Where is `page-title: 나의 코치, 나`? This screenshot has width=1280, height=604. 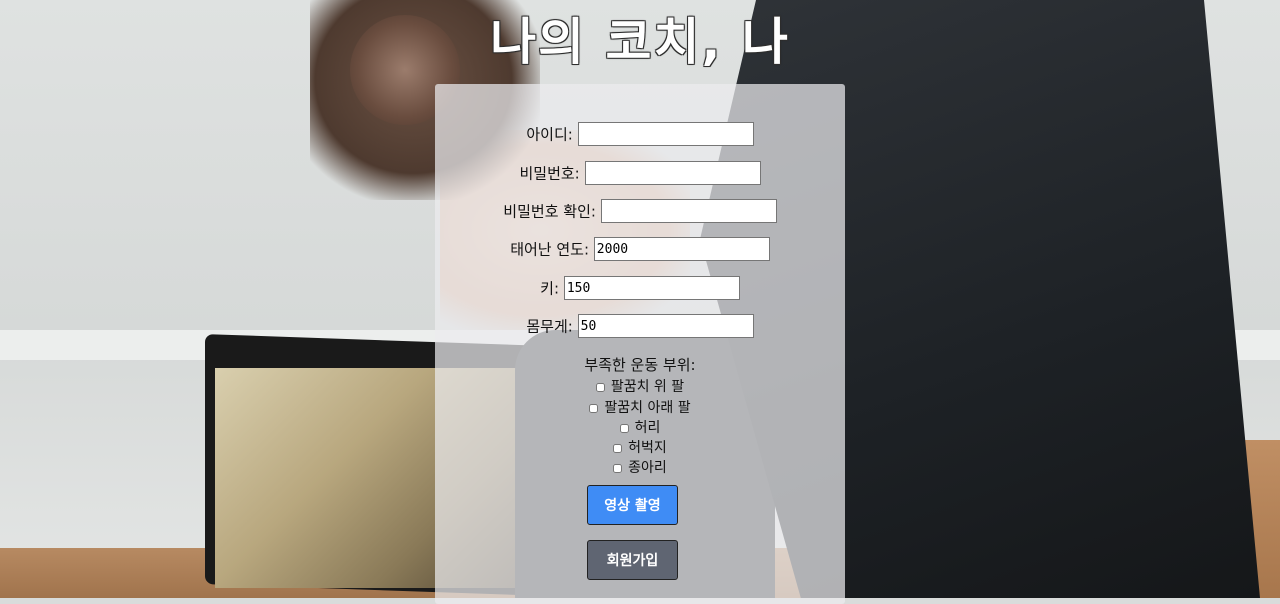 page-title: 나의 코치, 나 is located at coordinates (640, 42).